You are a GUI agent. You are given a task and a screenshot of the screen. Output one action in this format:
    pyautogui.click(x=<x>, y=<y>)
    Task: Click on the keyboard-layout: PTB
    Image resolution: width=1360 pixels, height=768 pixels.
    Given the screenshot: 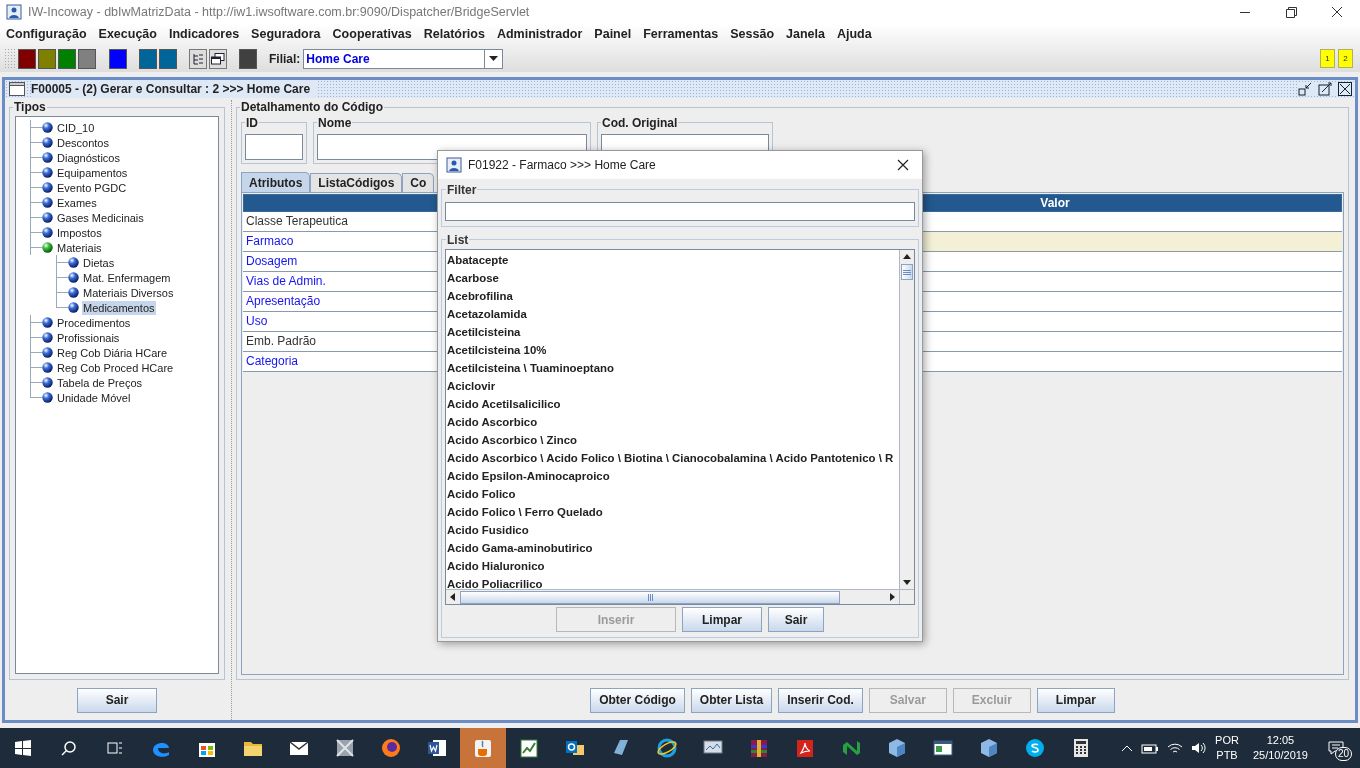 What is the action you would take?
    pyautogui.click(x=1227, y=755)
    